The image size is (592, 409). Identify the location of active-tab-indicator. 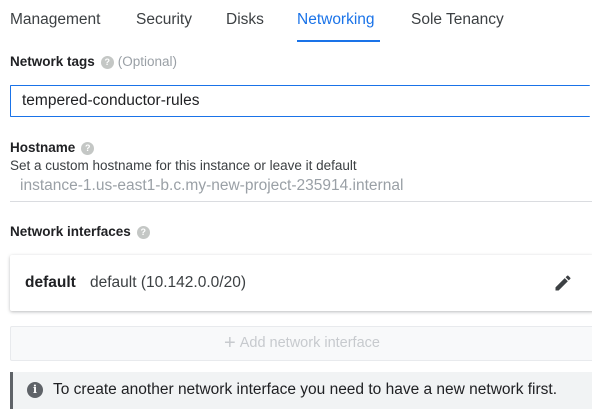
(338, 41).